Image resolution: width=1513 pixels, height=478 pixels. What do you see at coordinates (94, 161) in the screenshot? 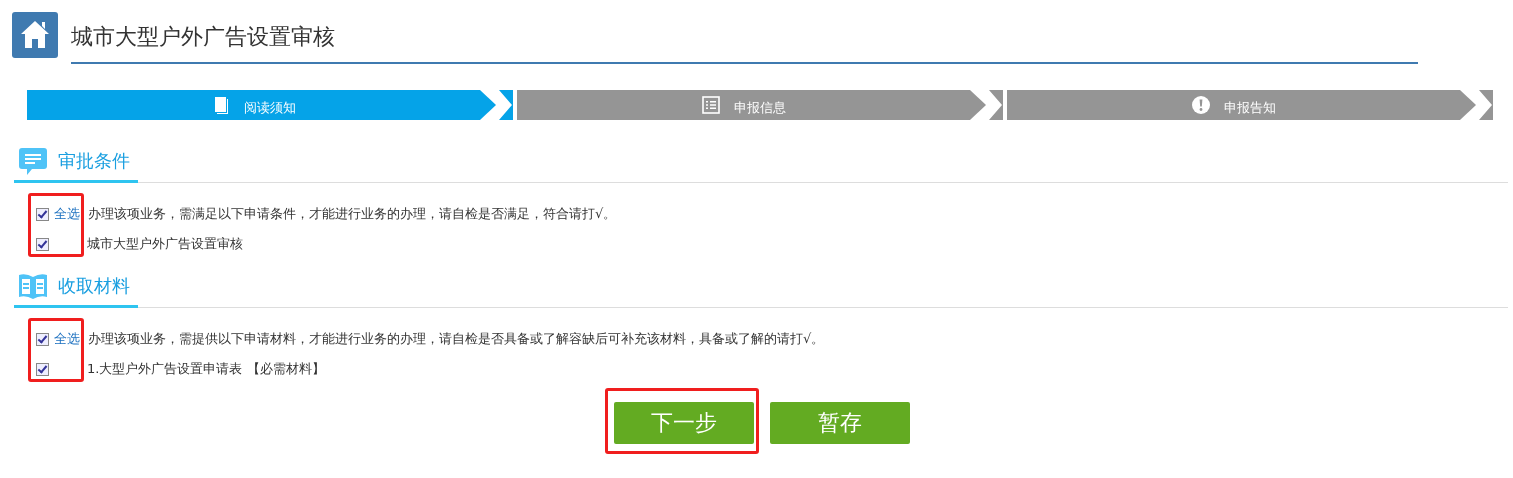
I see `section-title: 审批条件` at bounding box center [94, 161].